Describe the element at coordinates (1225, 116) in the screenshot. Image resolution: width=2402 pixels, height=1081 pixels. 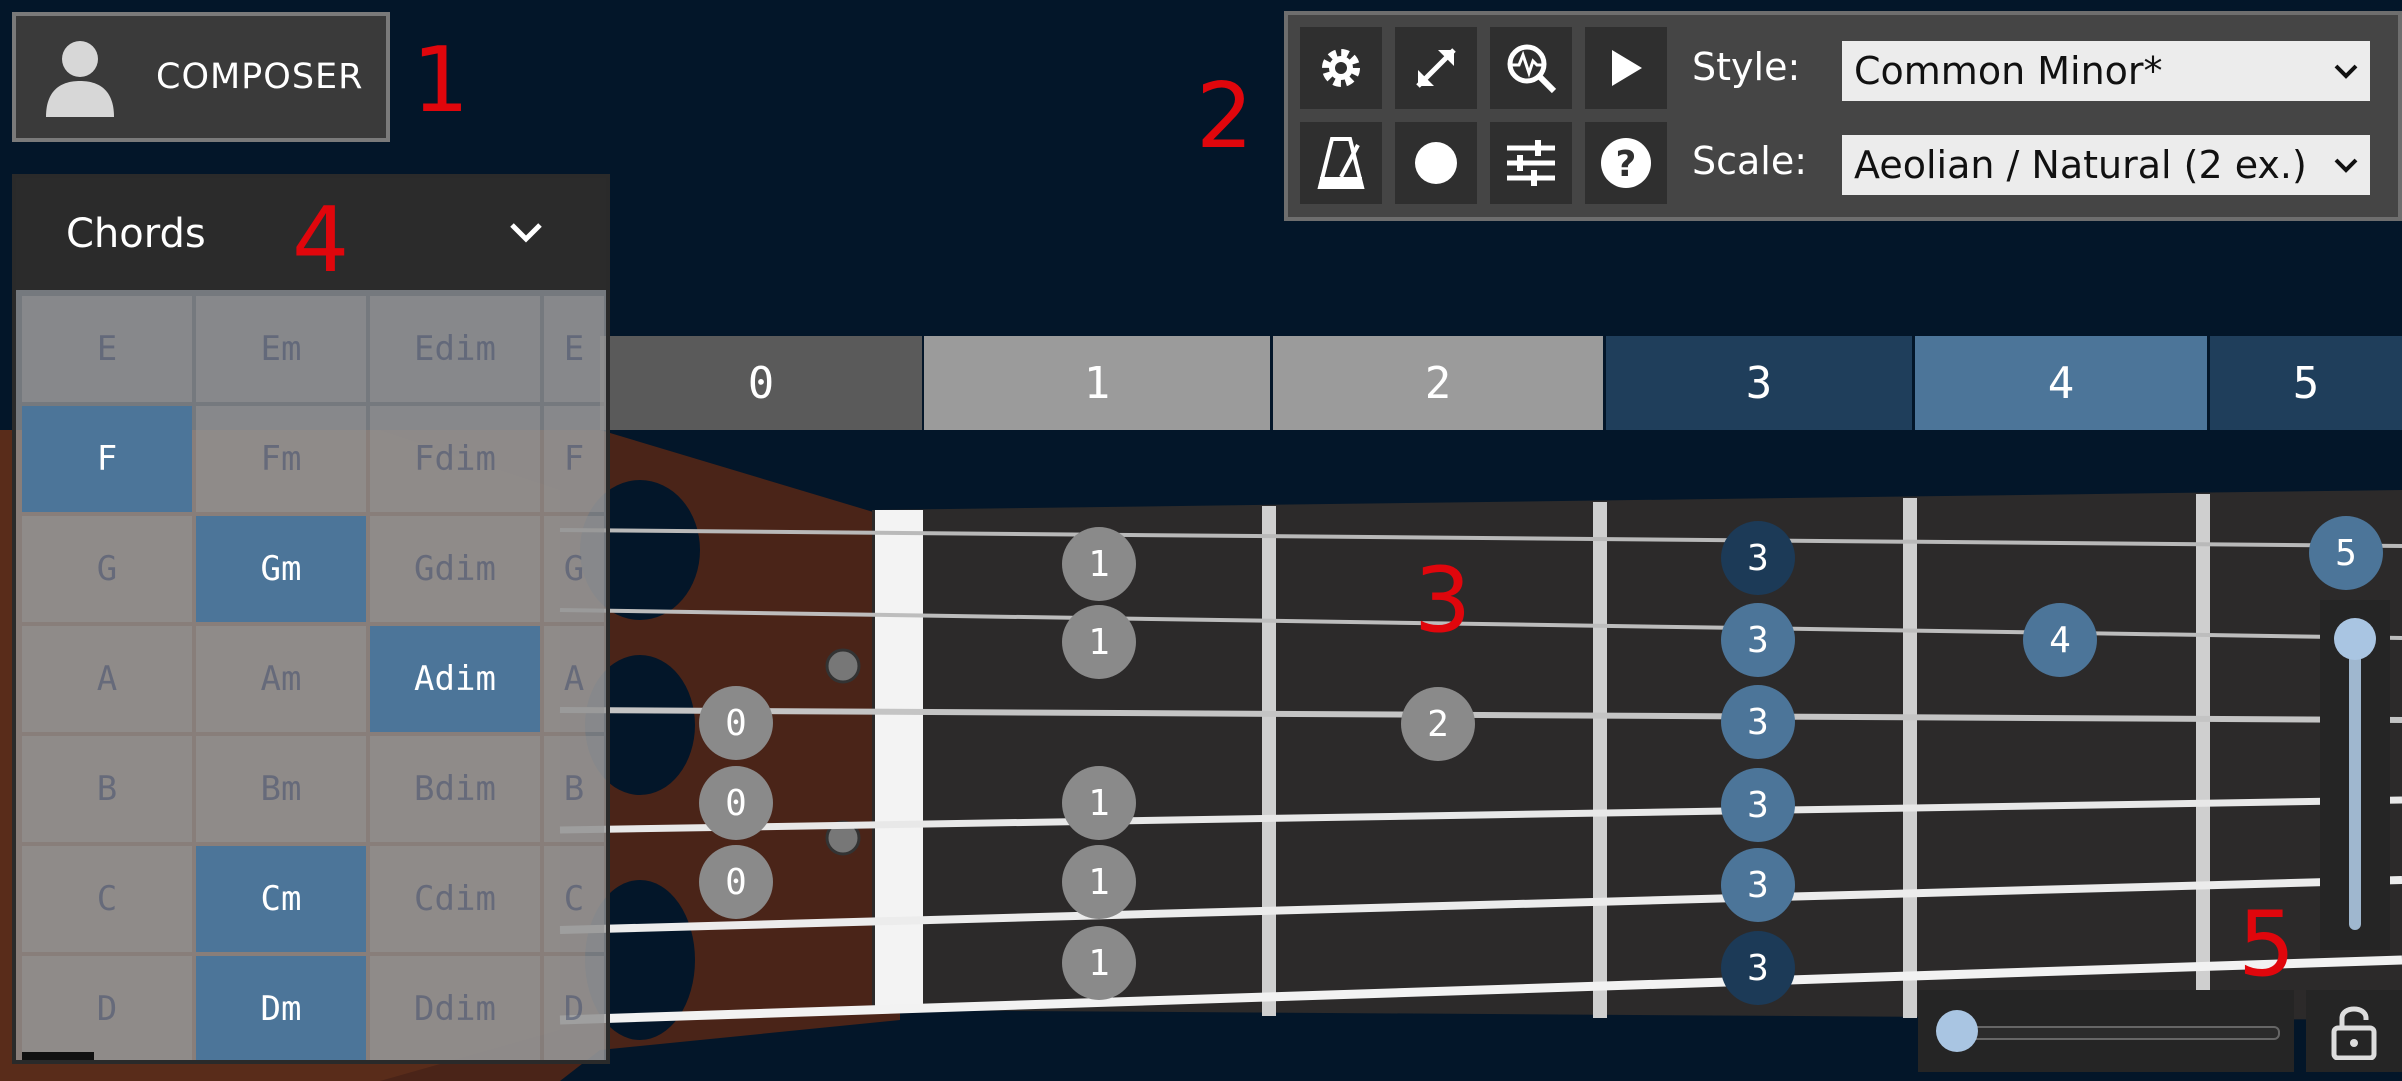
I see `annotation-2: 2` at that location.